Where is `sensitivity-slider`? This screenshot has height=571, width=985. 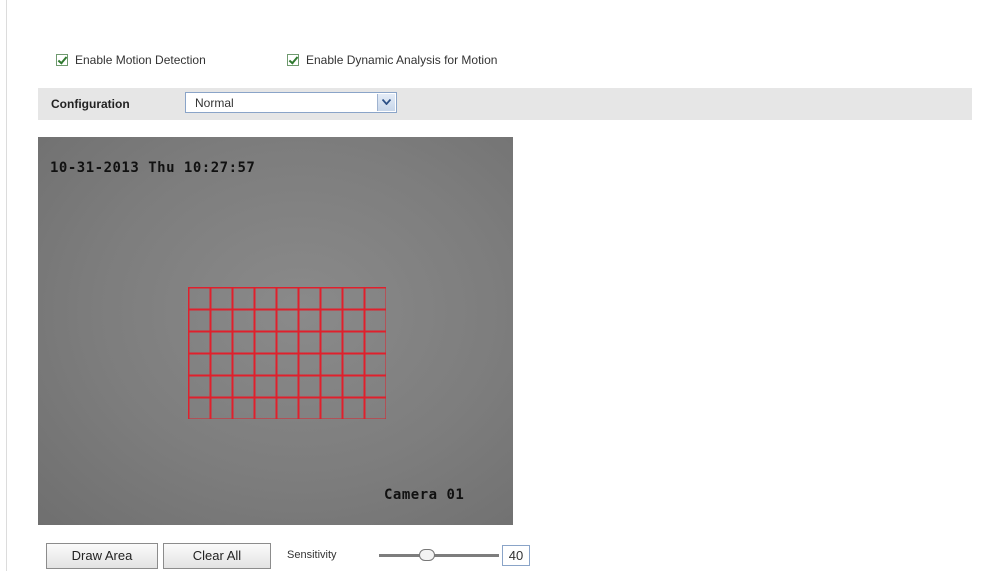 sensitivity-slider is located at coordinates (439, 556).